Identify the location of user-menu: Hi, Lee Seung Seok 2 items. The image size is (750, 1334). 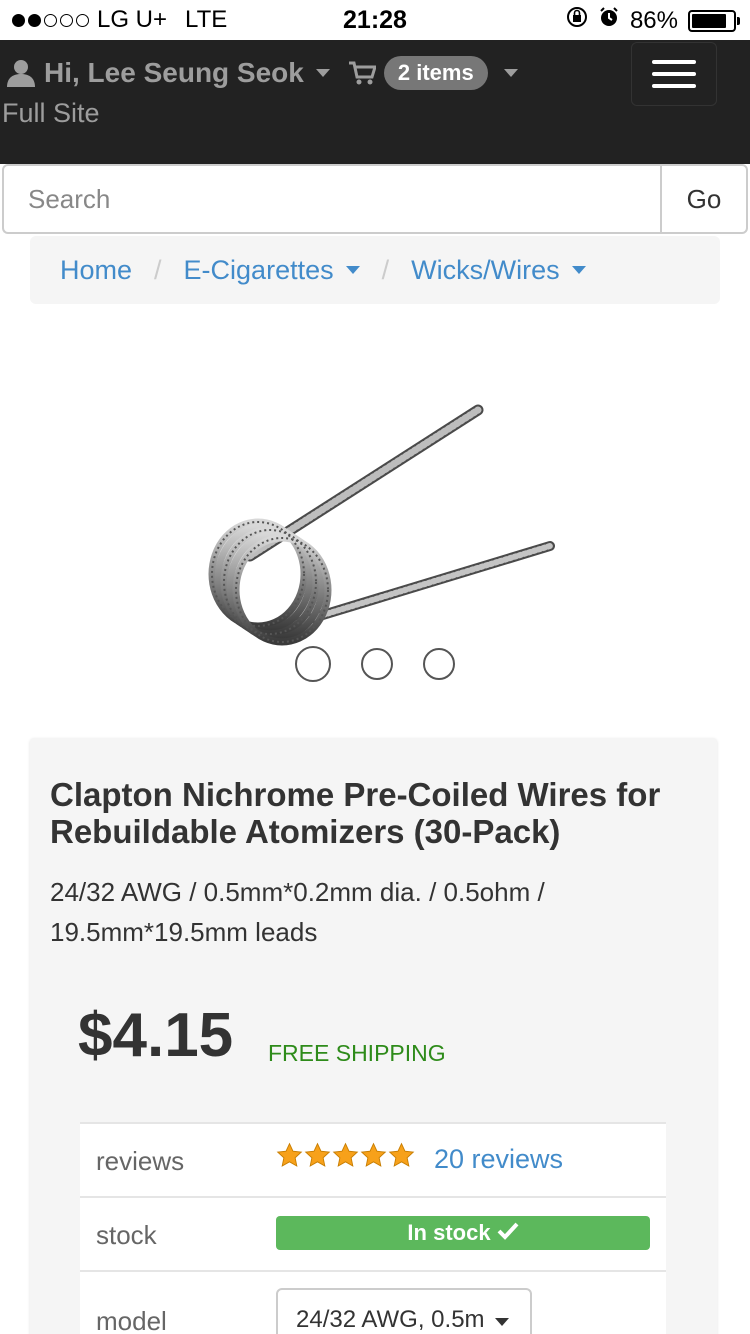
(262, 73).